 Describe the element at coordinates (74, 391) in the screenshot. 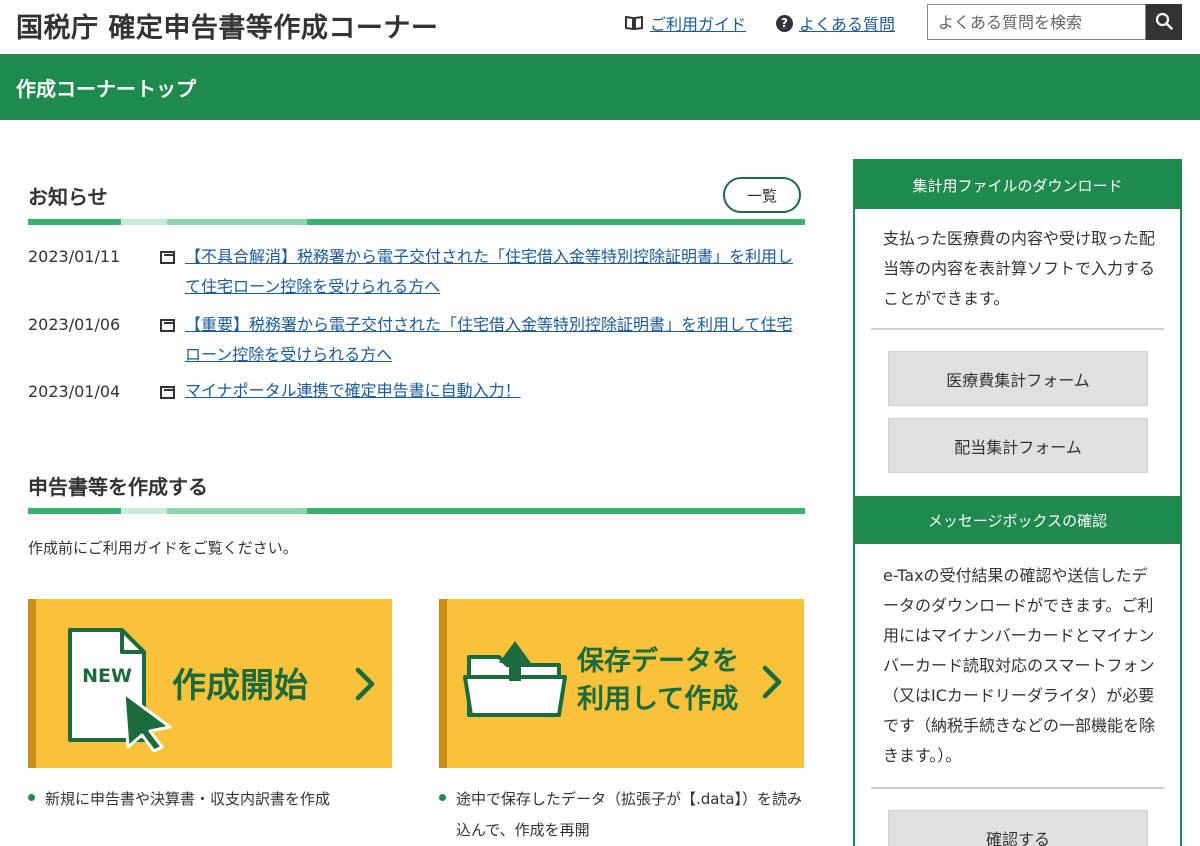

I see `news-date: 2023/01/04` at that location.